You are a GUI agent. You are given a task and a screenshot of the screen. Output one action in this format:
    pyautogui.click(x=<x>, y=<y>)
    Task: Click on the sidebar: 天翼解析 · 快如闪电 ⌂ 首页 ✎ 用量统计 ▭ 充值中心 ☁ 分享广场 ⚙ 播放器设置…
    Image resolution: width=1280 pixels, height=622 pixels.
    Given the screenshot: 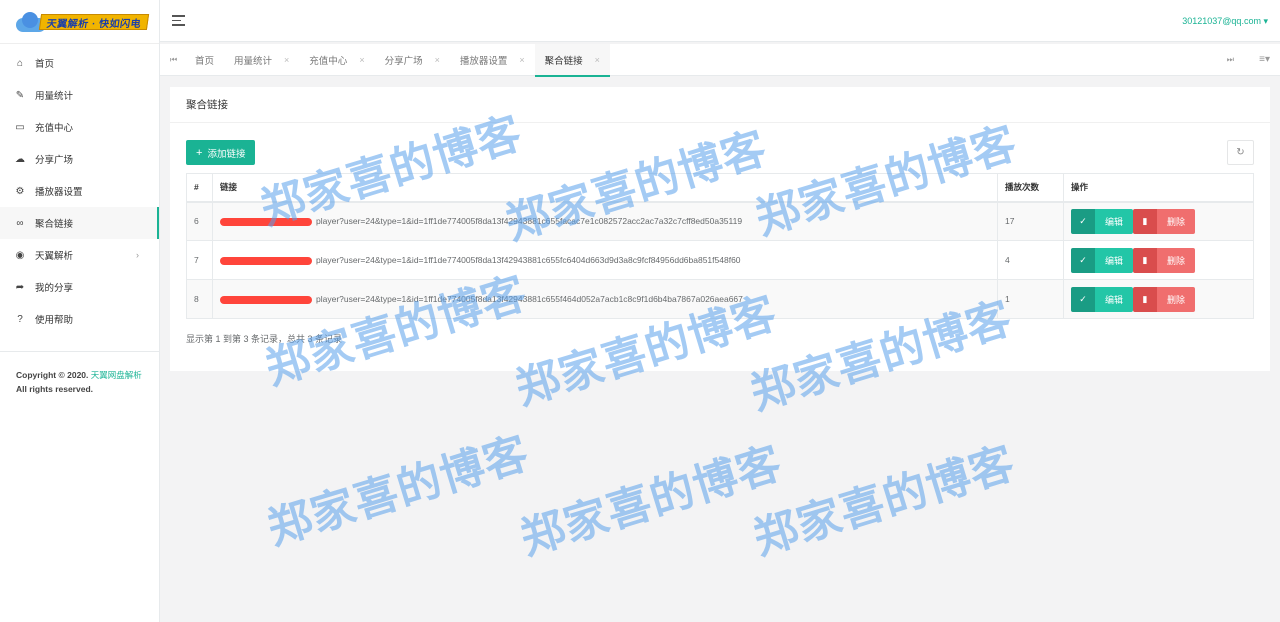 What is the action you would take?
    pyautogui.click(x=80, y=311)
    